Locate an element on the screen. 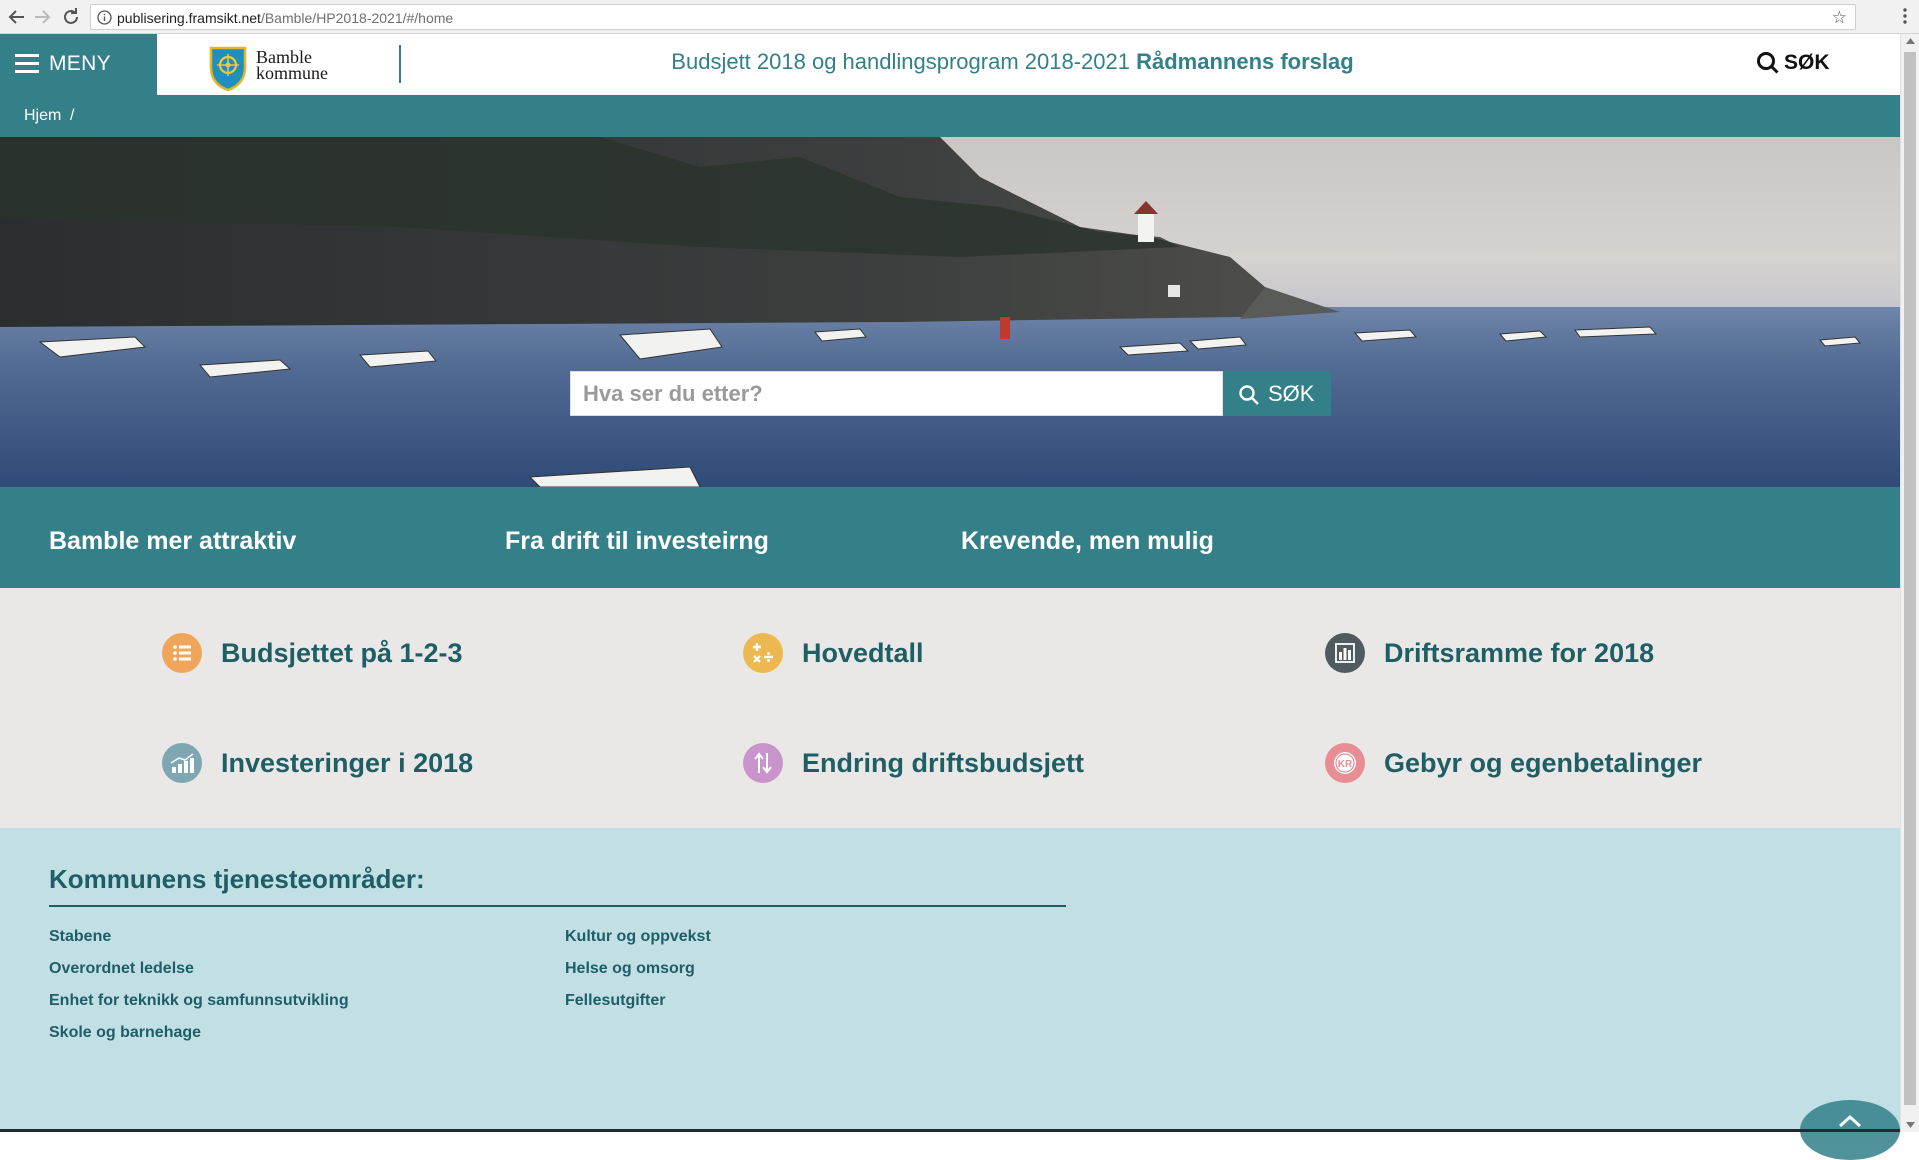 The height and width of the screenshot is (1160, 1919). url-host: publisering.framsikt.net is located at coordinates (189, 18).